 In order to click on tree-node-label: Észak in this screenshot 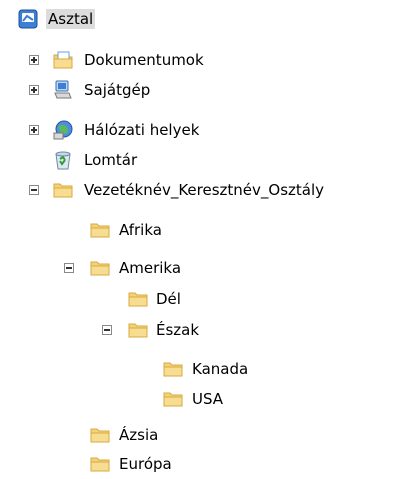, I will do `click(178, 330)`.